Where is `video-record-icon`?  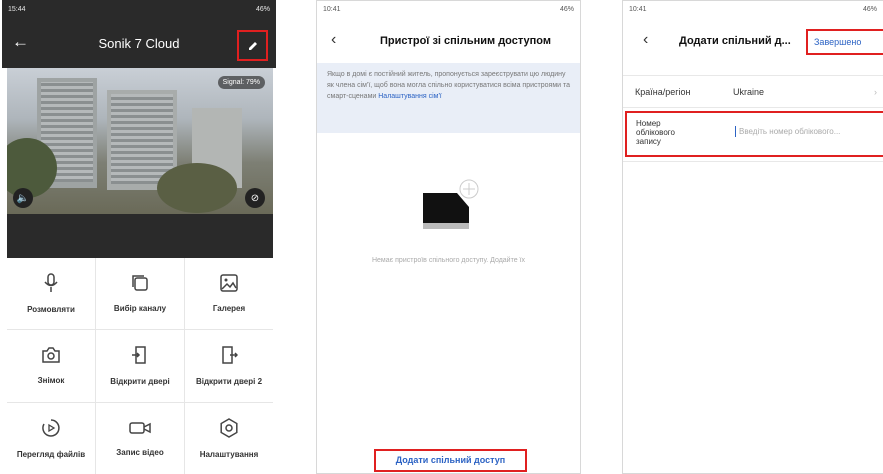
video-record-icon is located at coordinates (140, 428).